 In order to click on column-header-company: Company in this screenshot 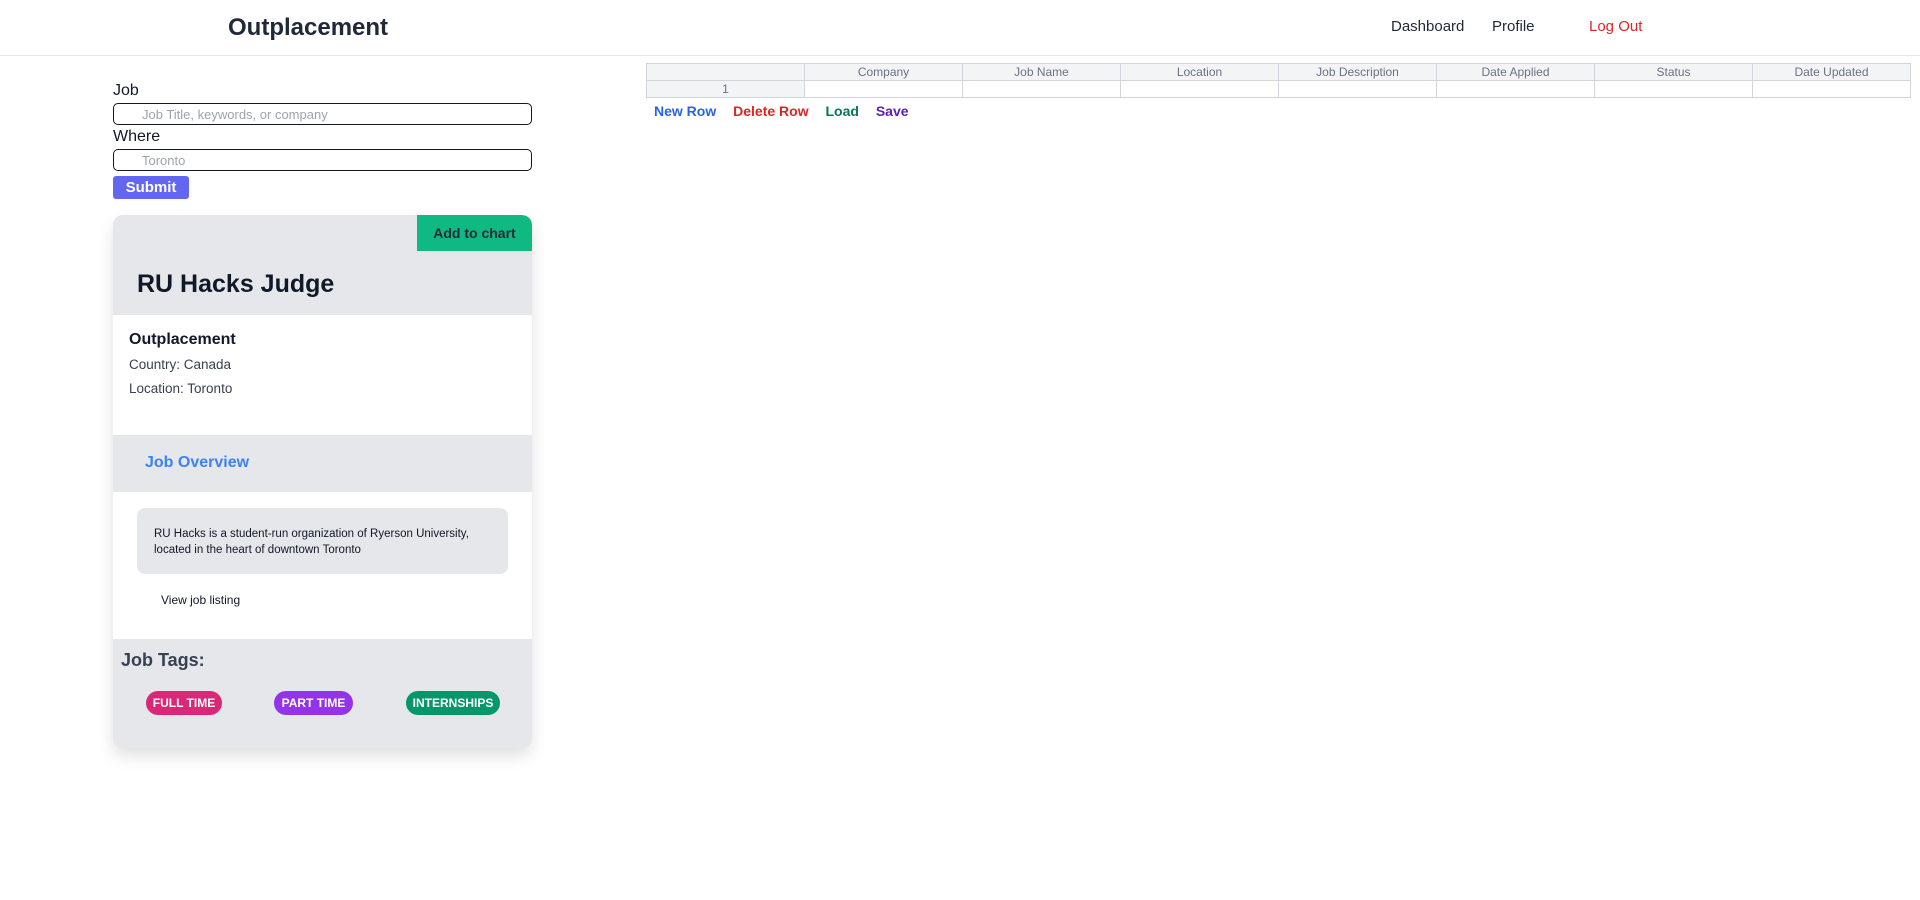, I will do `click(883, 72)`.